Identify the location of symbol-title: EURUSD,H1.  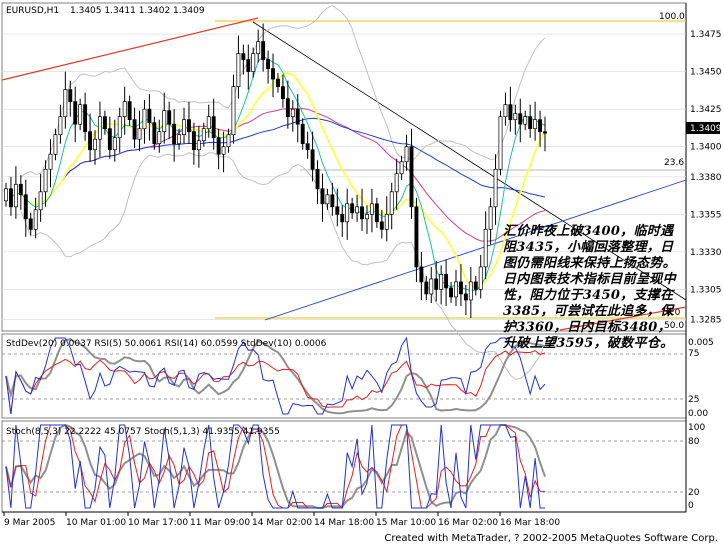
(32, 11).